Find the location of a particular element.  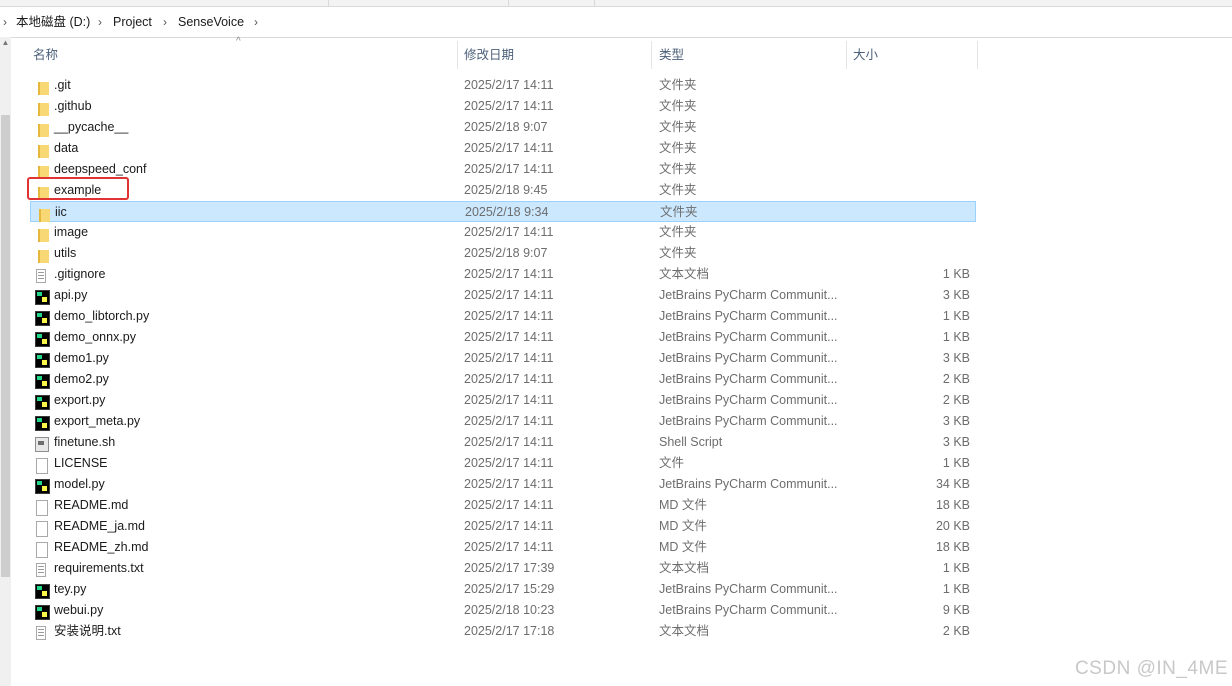

scroll-up-arrow-icon: ▲ is located at coordinates (5, 42).